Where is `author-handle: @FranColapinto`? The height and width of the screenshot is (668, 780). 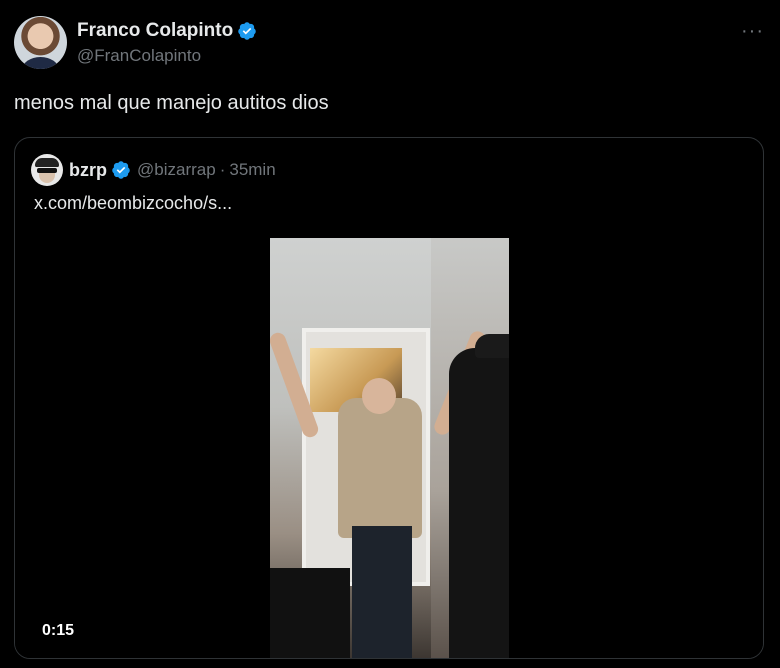
author-handle: @FranColapinto is located at coordinates (167, 56).